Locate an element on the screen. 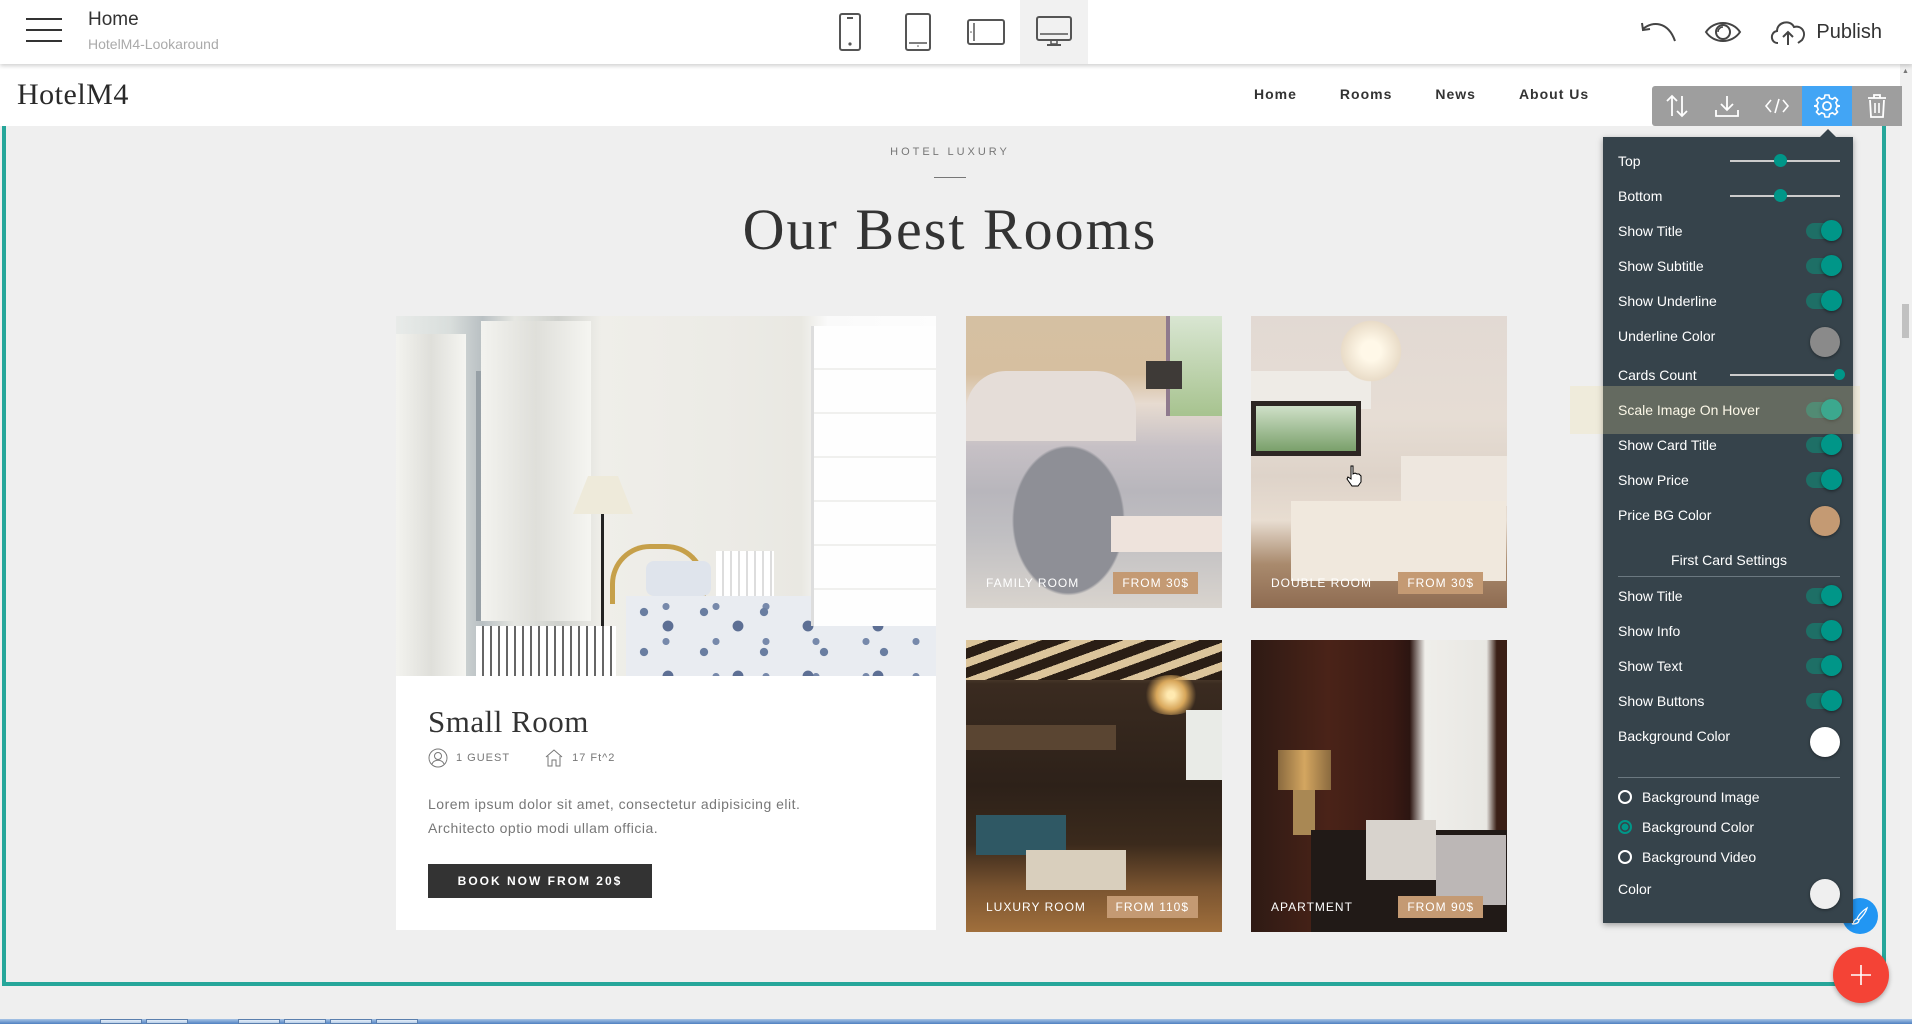 This screenshot has width=1912, height=1024. bottom-padding-slider is located at coordinates (1785, 195).